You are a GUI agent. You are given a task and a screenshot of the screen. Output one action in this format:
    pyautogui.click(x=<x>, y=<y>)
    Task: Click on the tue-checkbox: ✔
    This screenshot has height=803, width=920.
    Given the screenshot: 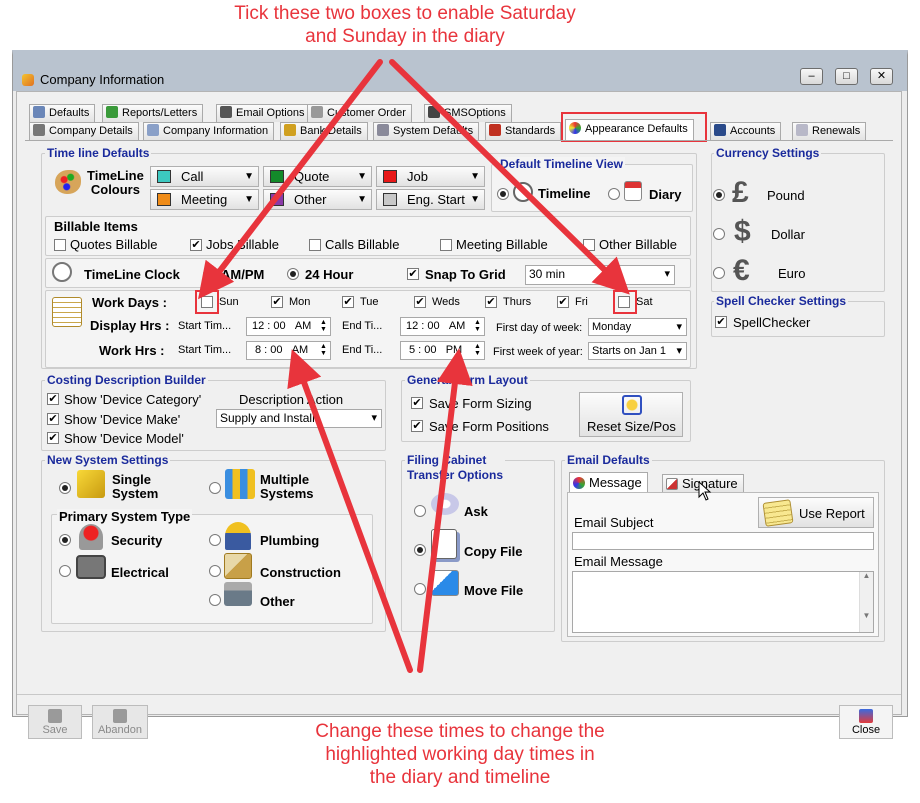 What is the action you would take?
    pyautogui.click(x=348, y=302)
    